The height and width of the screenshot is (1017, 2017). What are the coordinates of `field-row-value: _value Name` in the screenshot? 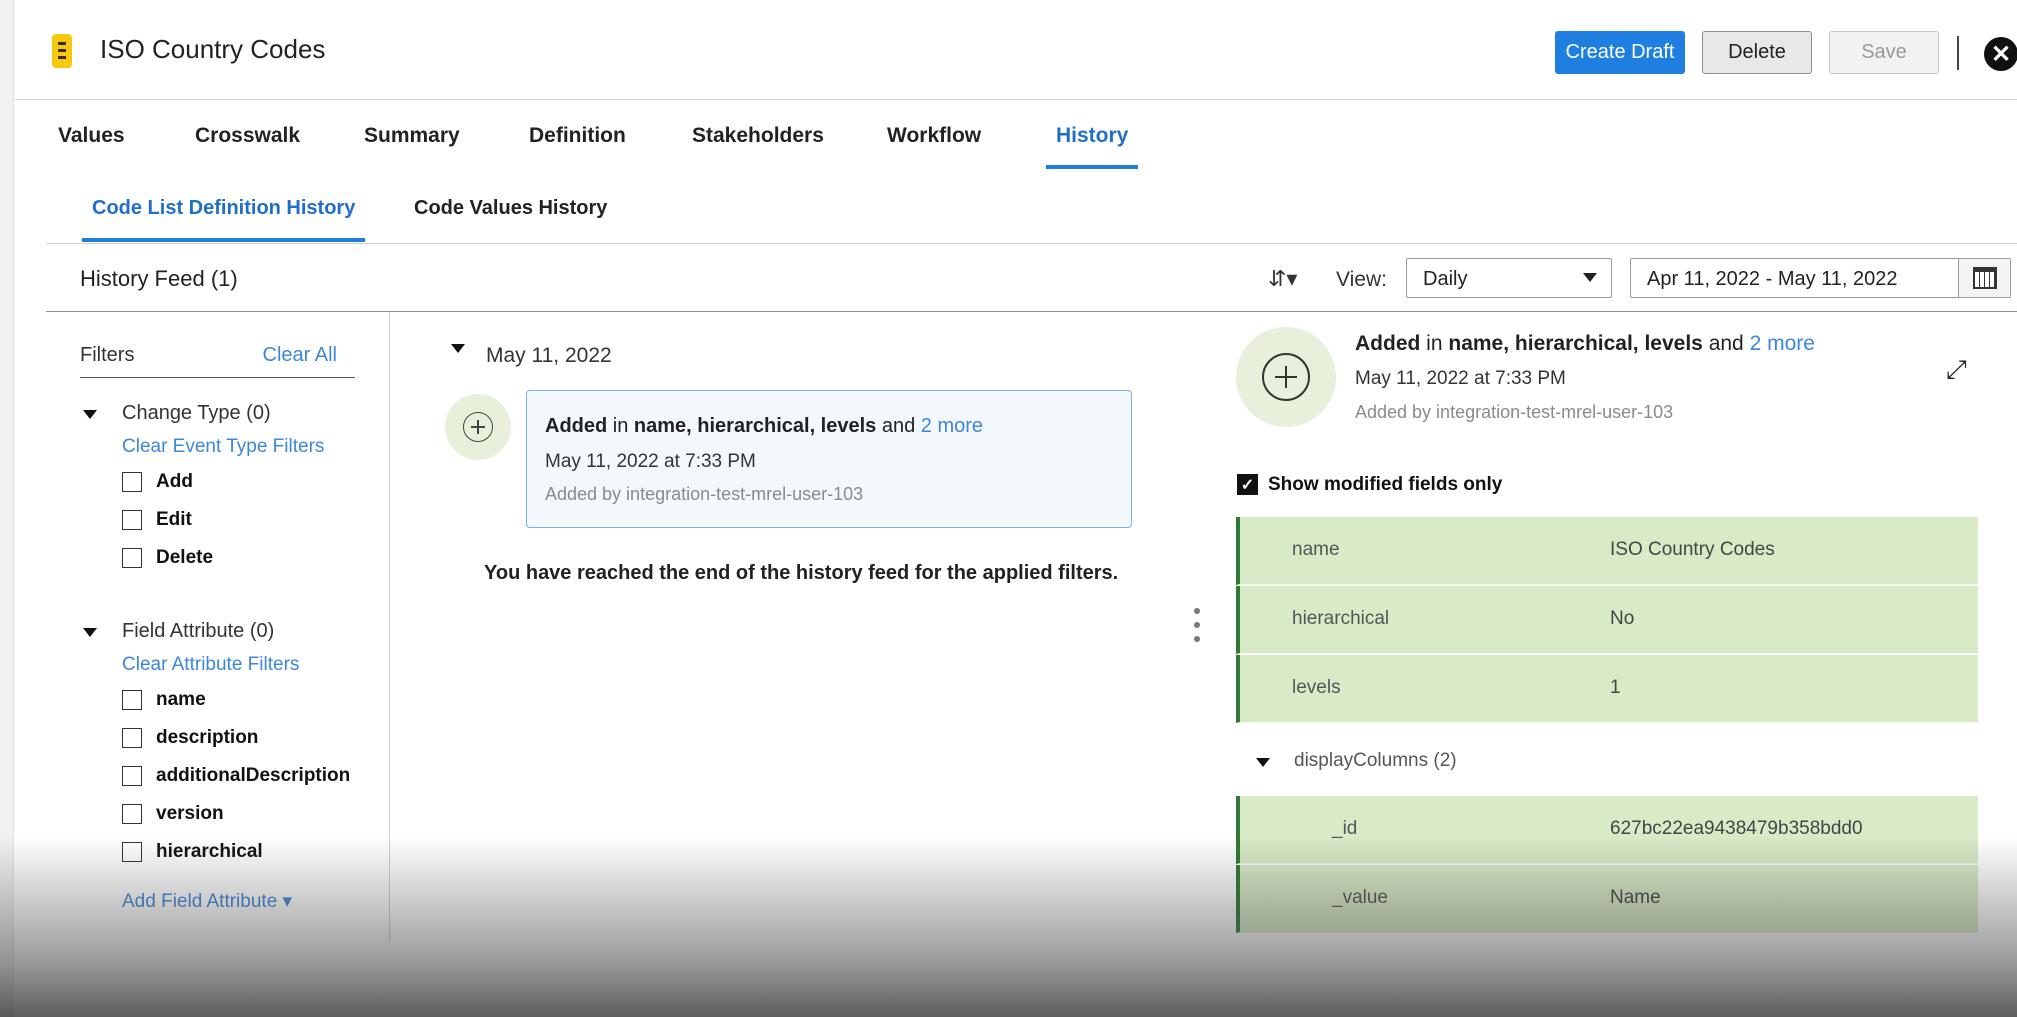 It's located at (1607, 899).